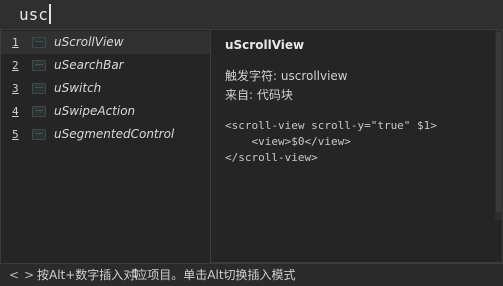 The width and height of the screenshot is (503, 286). I want to click on mouse-cursor-icon: ↕, so click(135, 274).